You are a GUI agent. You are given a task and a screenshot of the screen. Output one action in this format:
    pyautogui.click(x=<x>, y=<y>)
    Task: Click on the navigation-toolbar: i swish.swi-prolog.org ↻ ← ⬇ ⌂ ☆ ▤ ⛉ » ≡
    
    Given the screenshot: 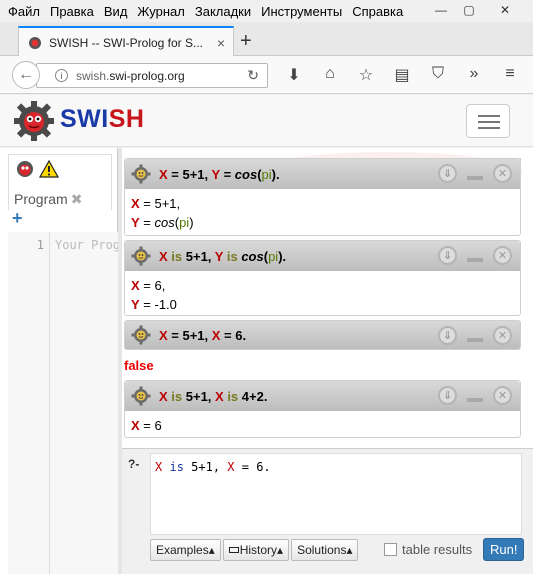 What is the action you would take?
    pyautogui.click(x=266, y=75)
    